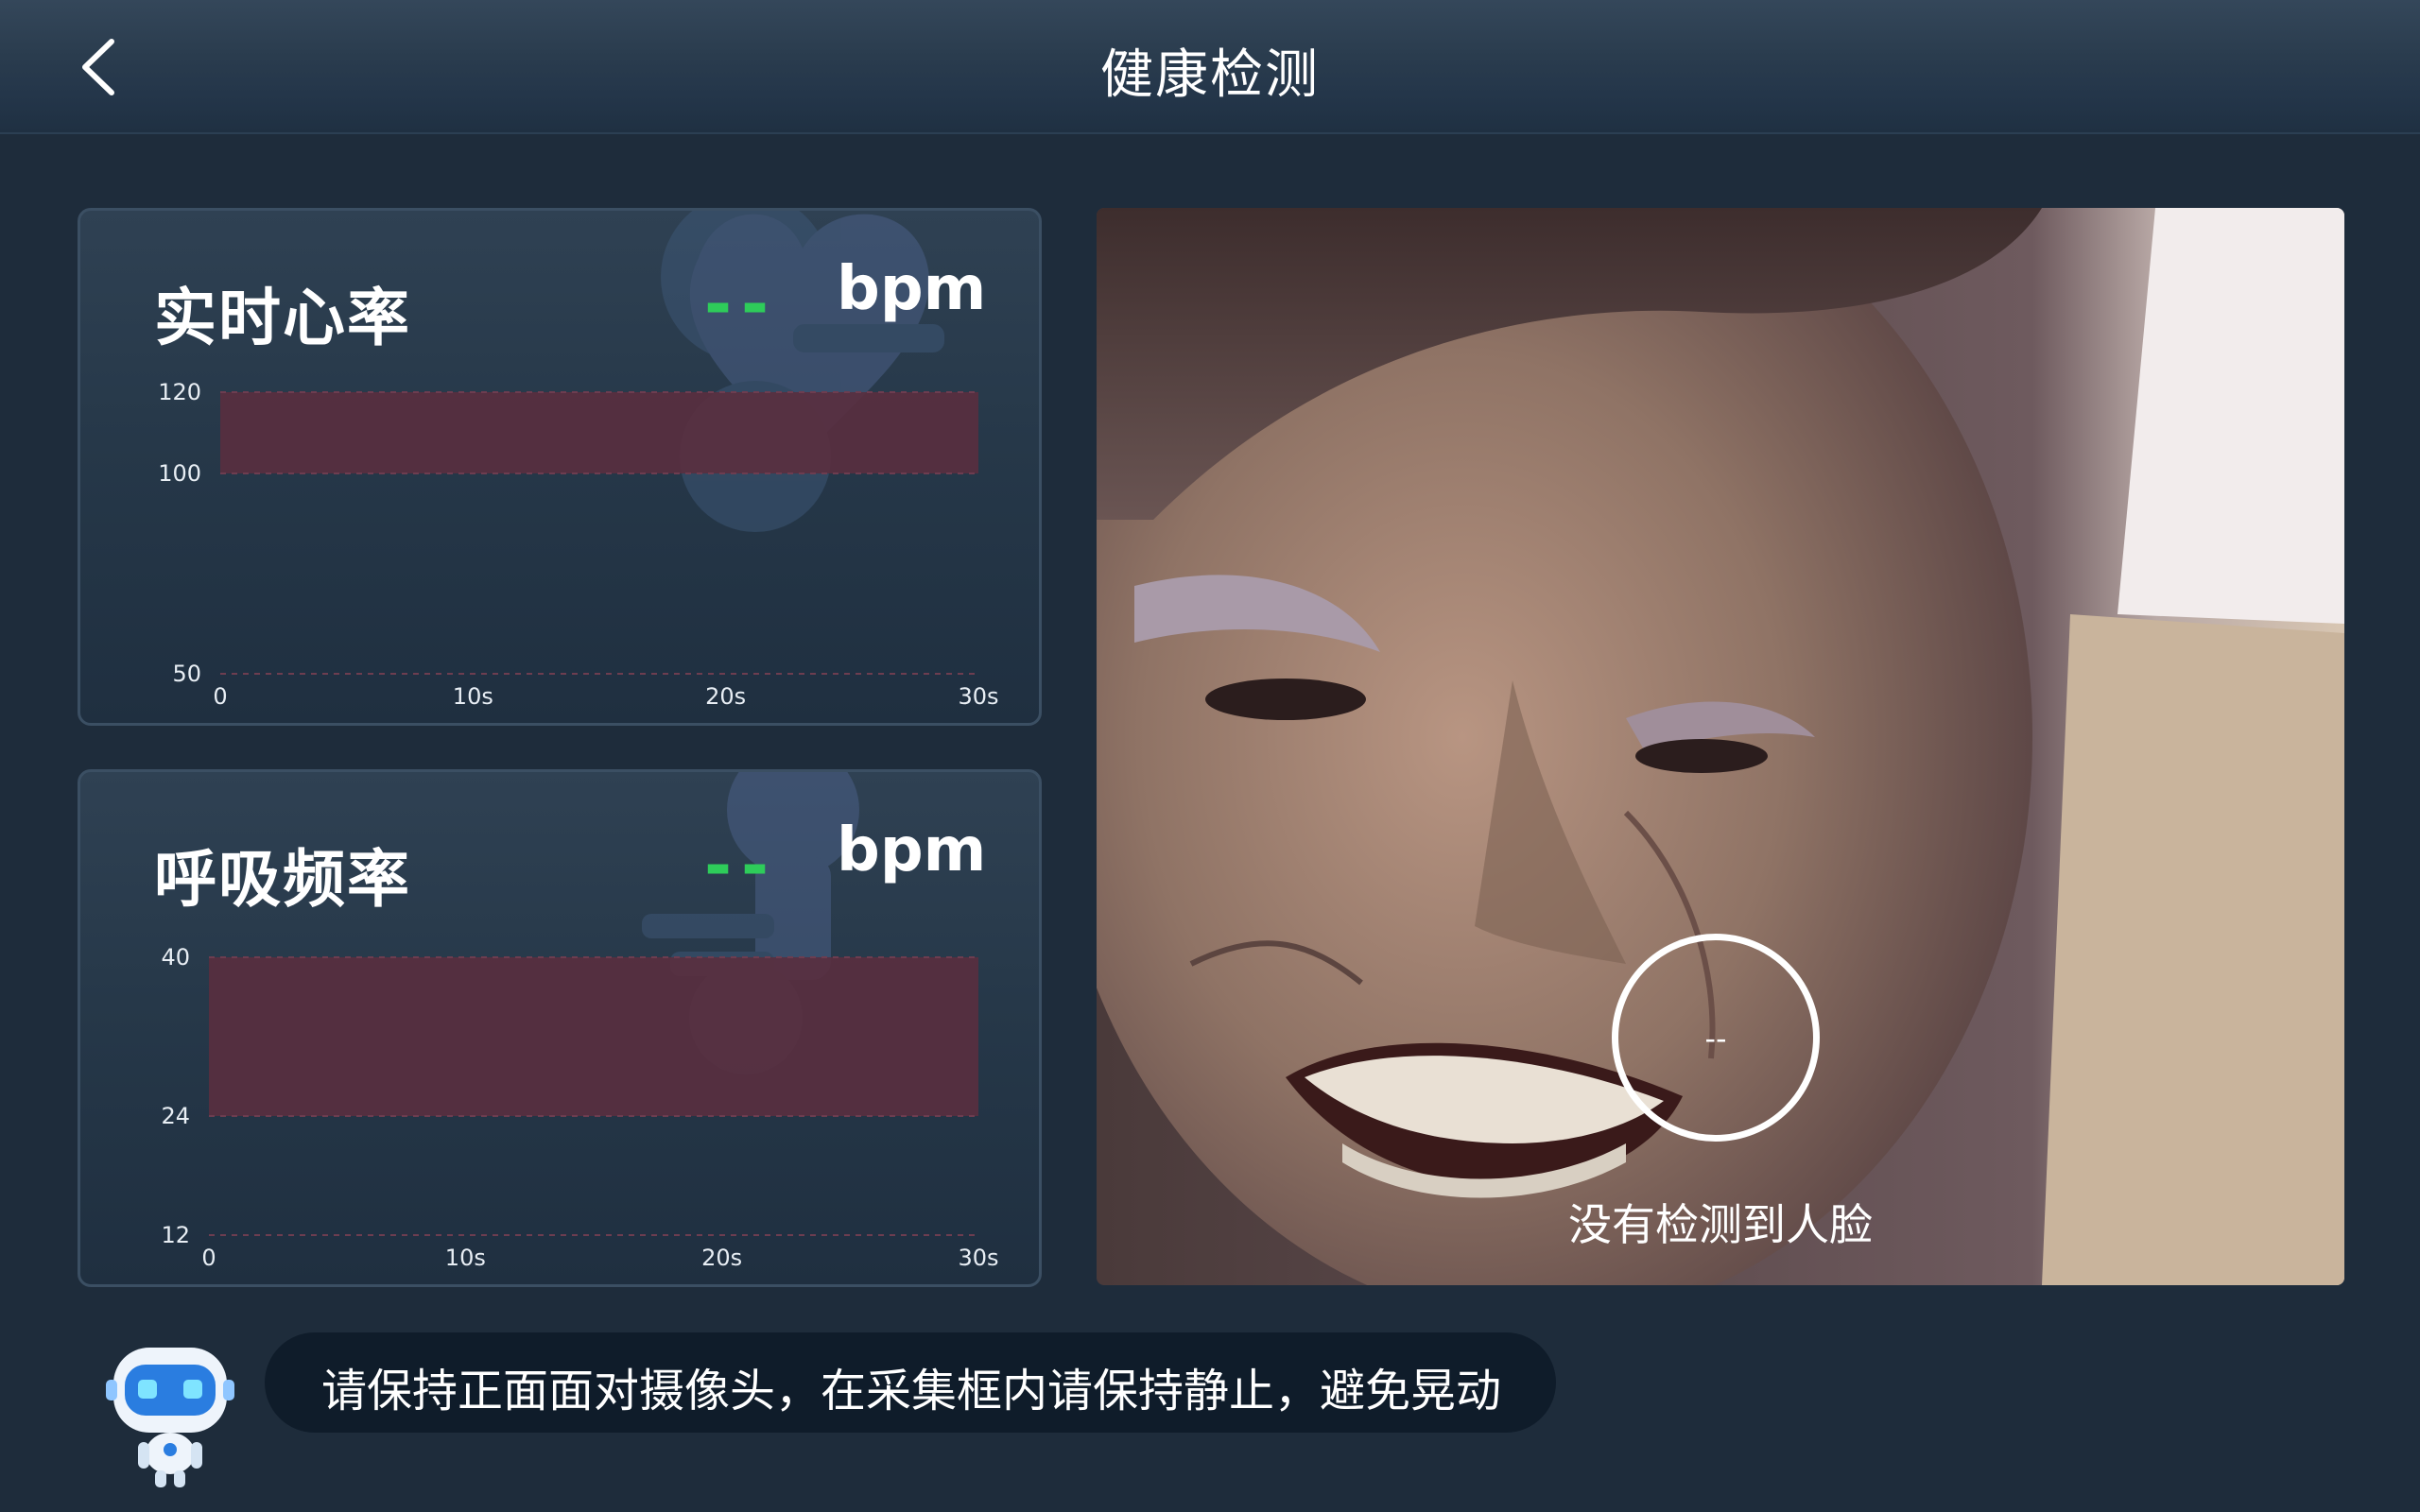  I want to click on tip-text: 请保持正面面对摄像头，在采集框内请保持静止，避免晃动, so click(911, 1391).